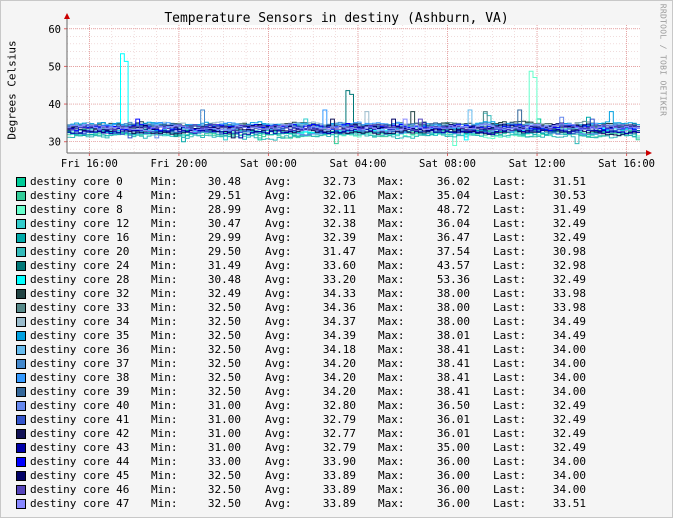 The width and height of the screenshot is (673, 518). What do you see at coordinates (76, 195) in the screenshot?
I see `legend-series-name: destiny core 4` at bounding box center [76, 195].